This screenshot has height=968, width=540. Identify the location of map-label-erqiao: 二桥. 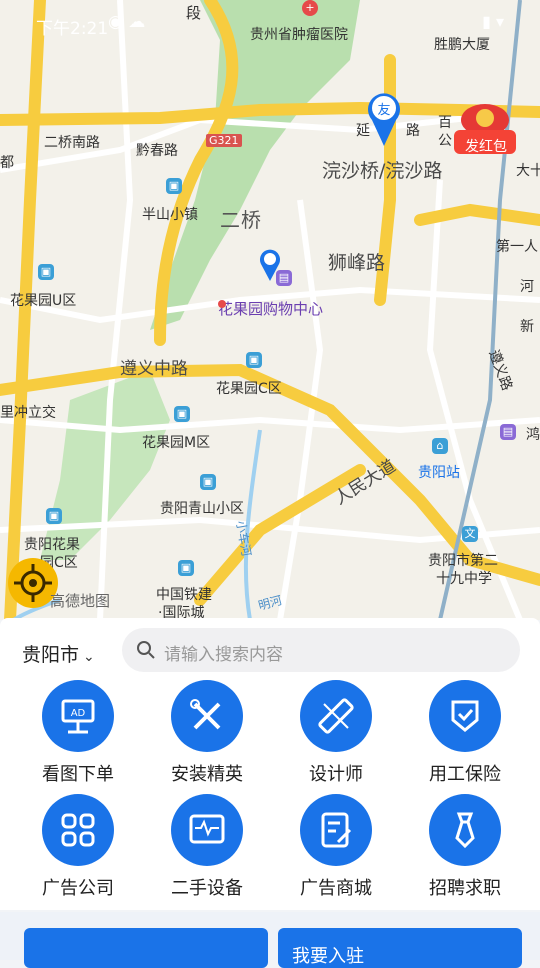
(241, 220).